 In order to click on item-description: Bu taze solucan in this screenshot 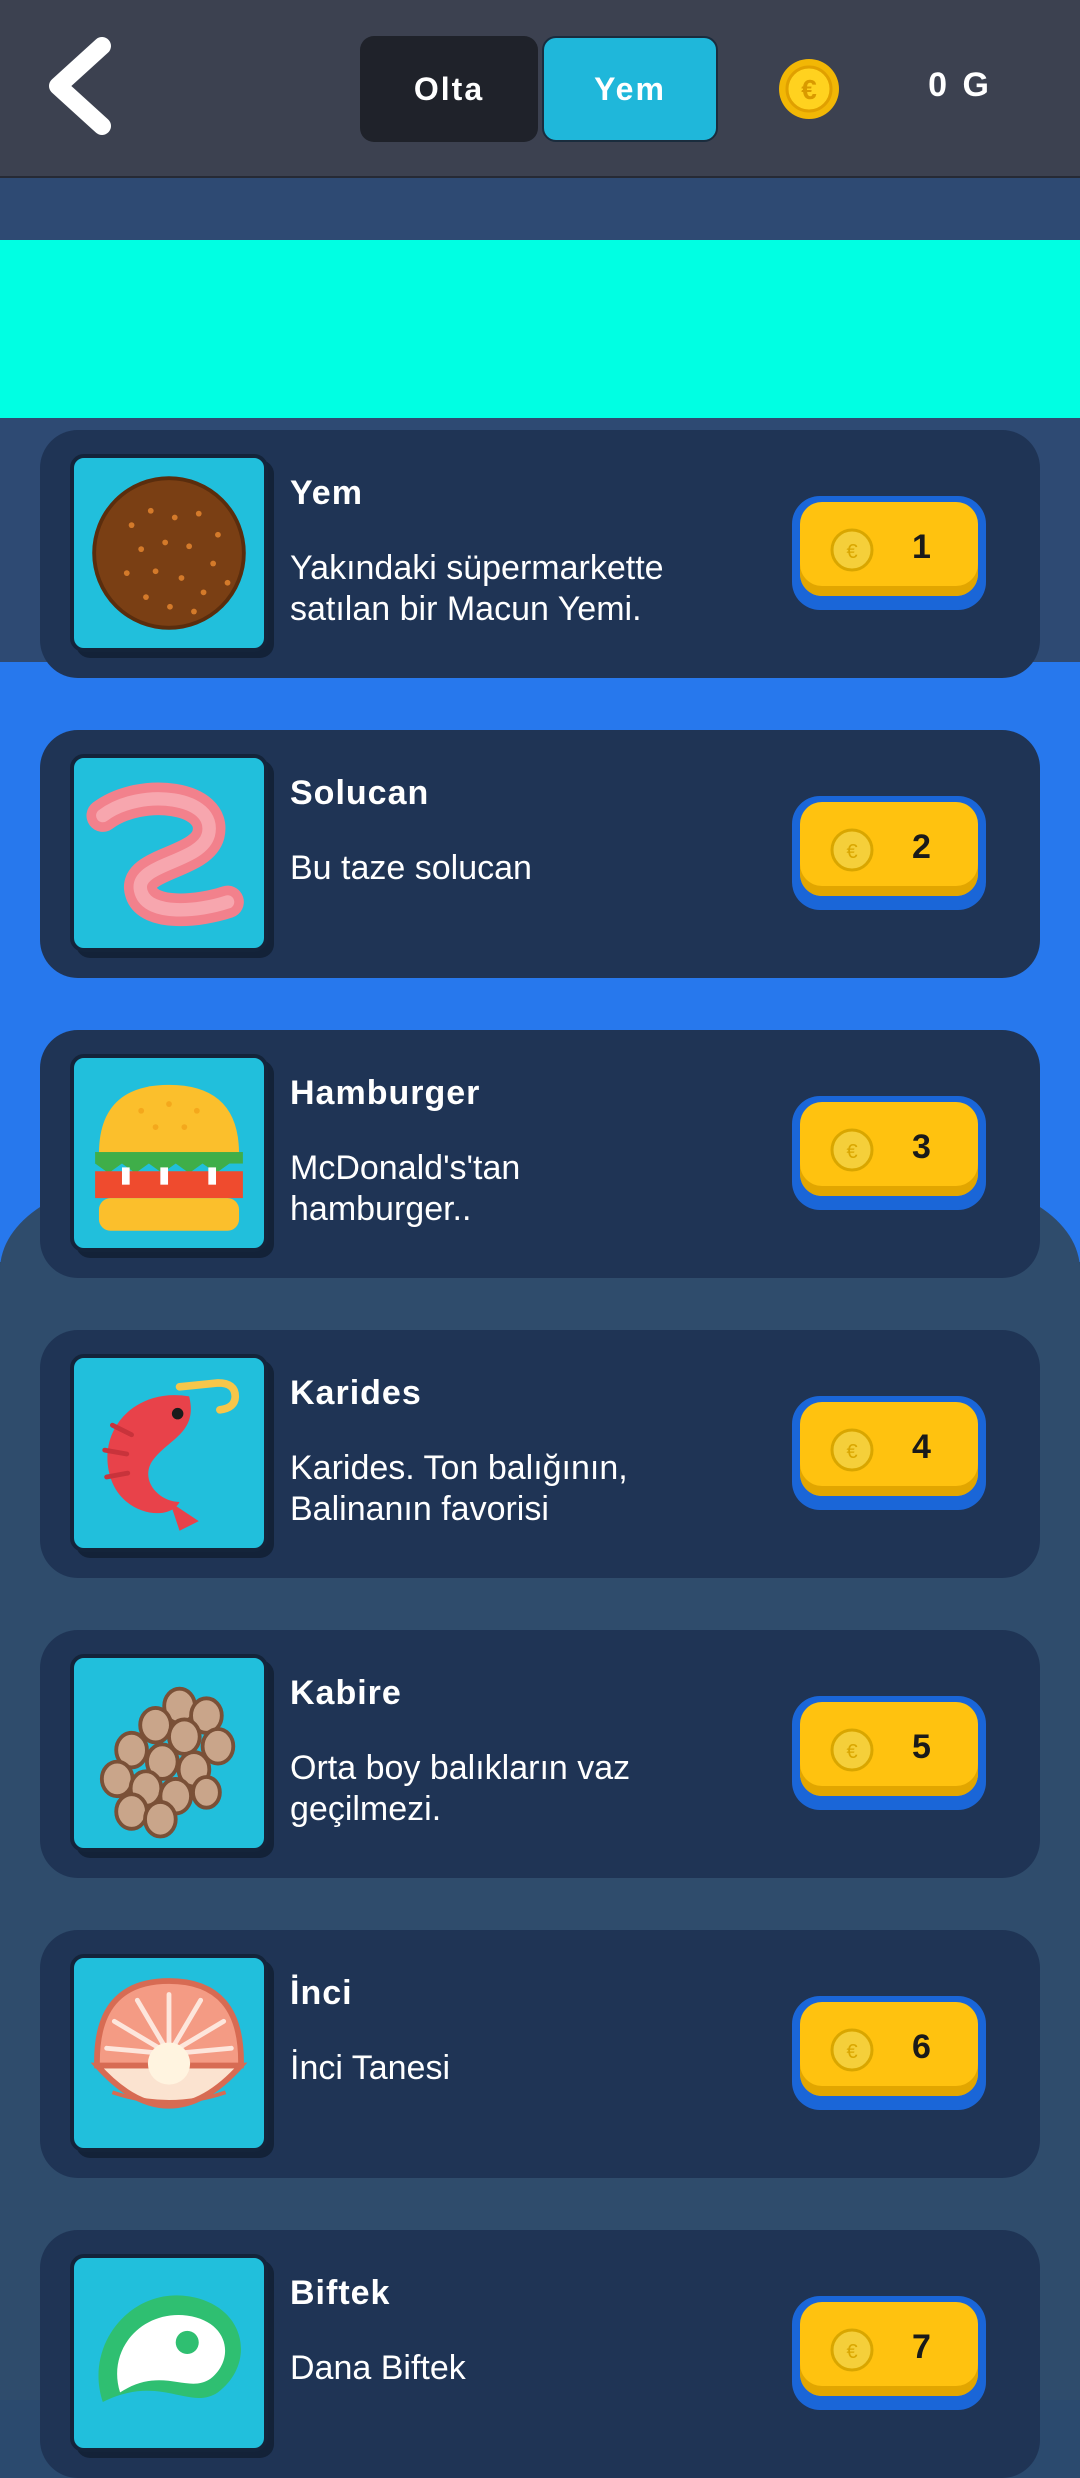, I will do `click(411, 868)`.